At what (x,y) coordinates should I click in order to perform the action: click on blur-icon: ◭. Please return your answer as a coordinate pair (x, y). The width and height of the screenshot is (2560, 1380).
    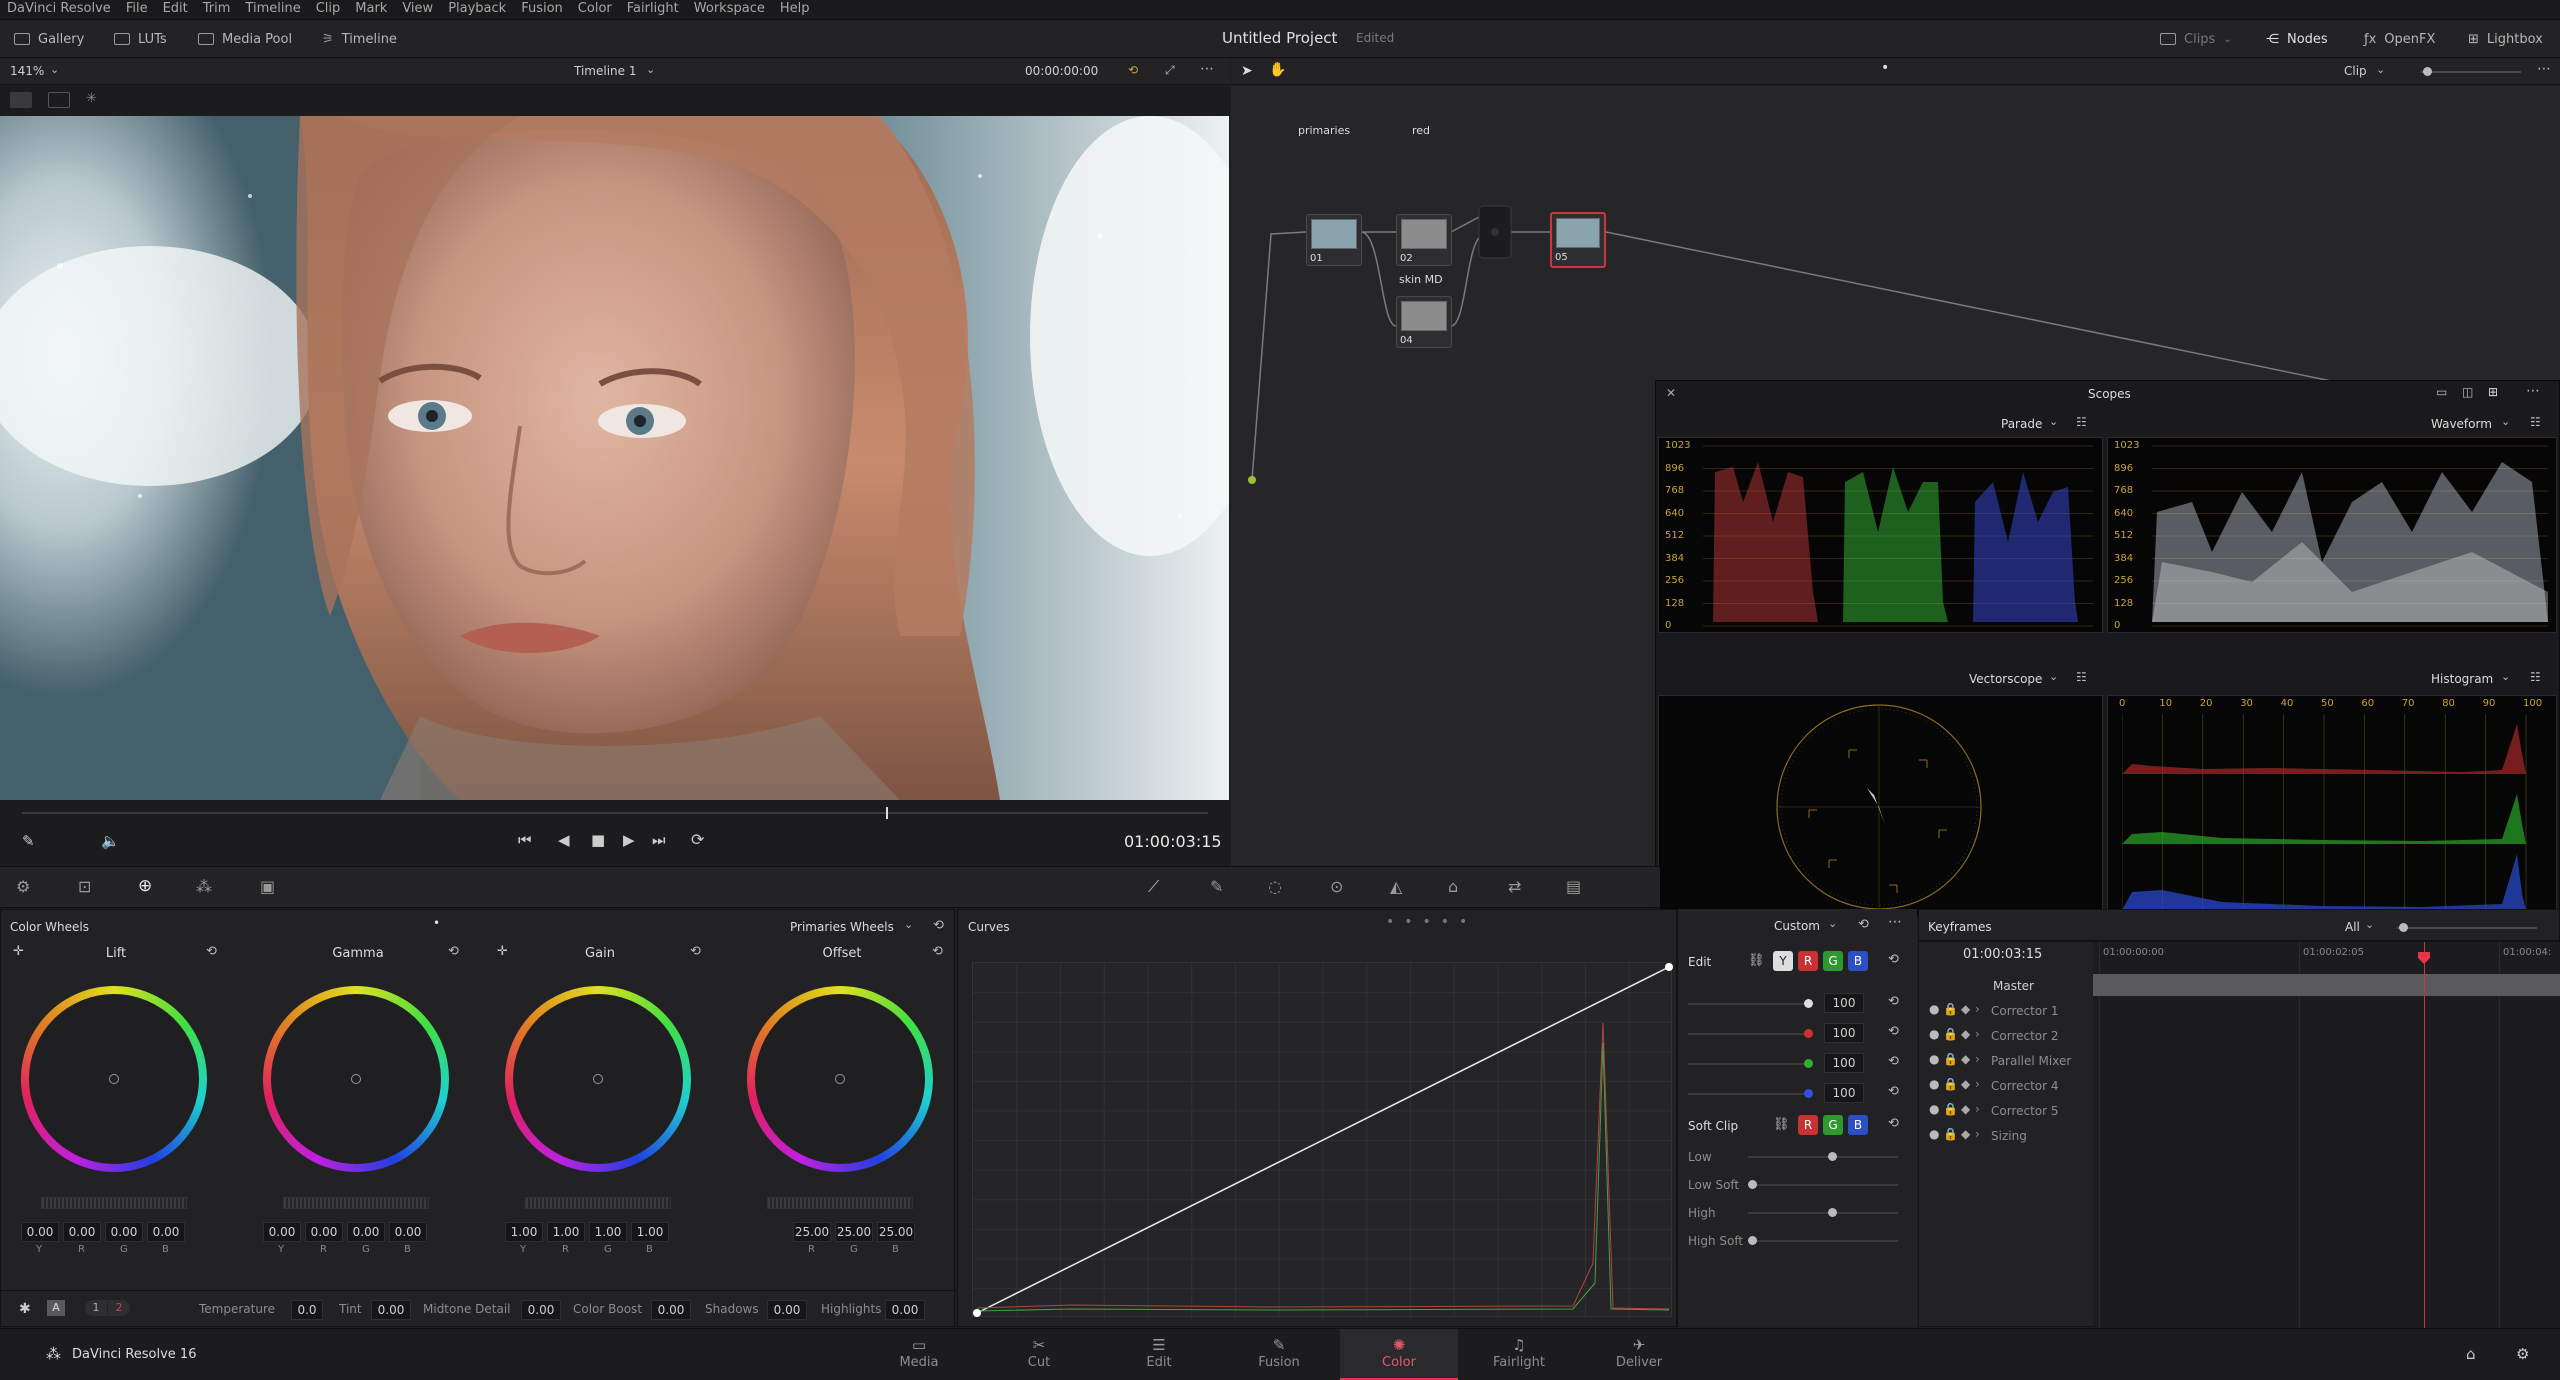
    Looking at the image, I should click on (1396, 886).